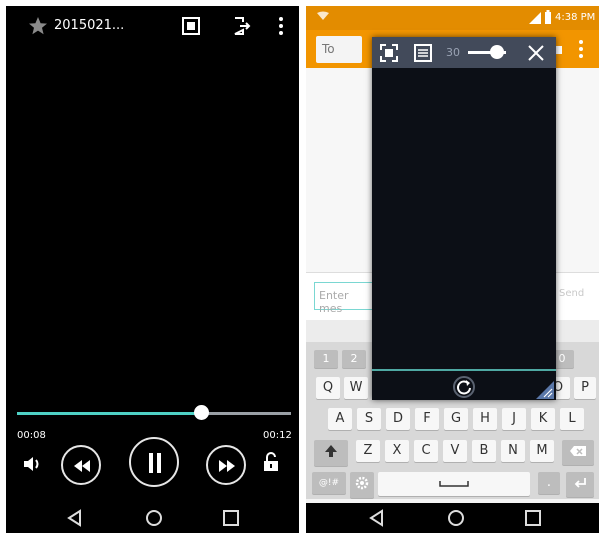 Image resolution: width=599 pixels, height=533 pixels. Describe the element at coordinates (535, 18) in the screenshot. I see `signal-icon` at that location.